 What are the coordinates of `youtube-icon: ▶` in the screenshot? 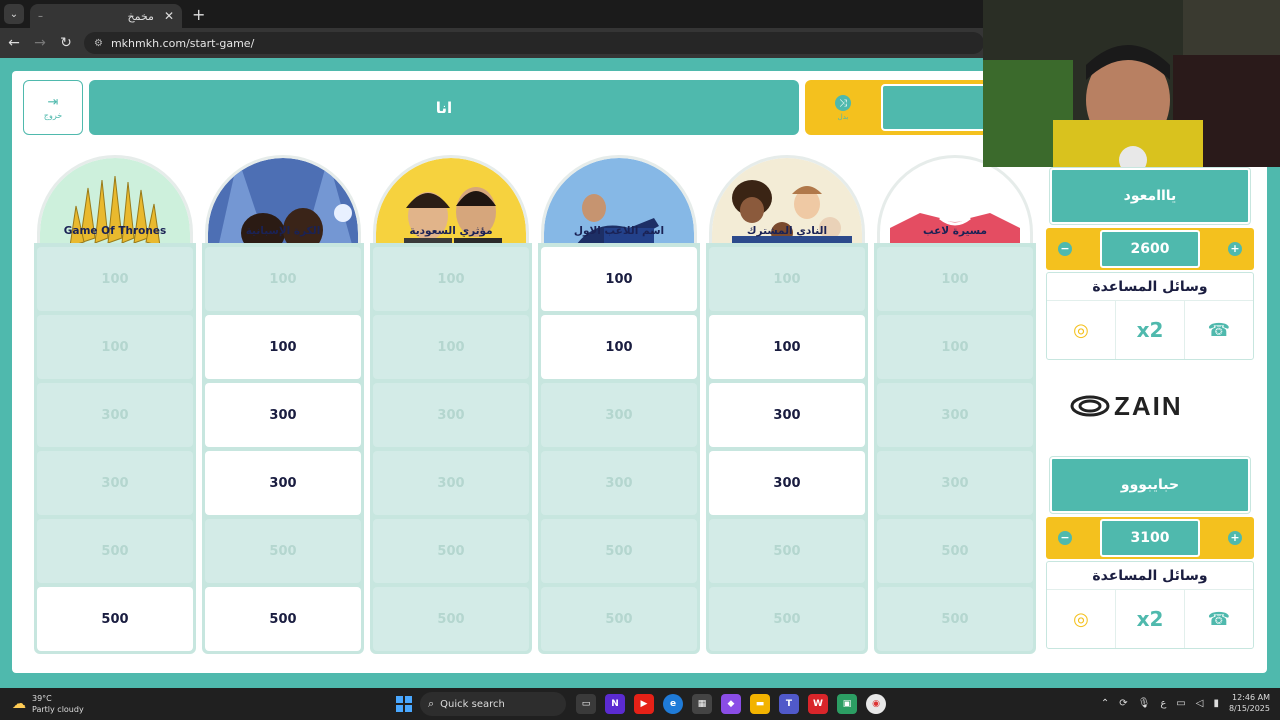 It's located at (644, 704).